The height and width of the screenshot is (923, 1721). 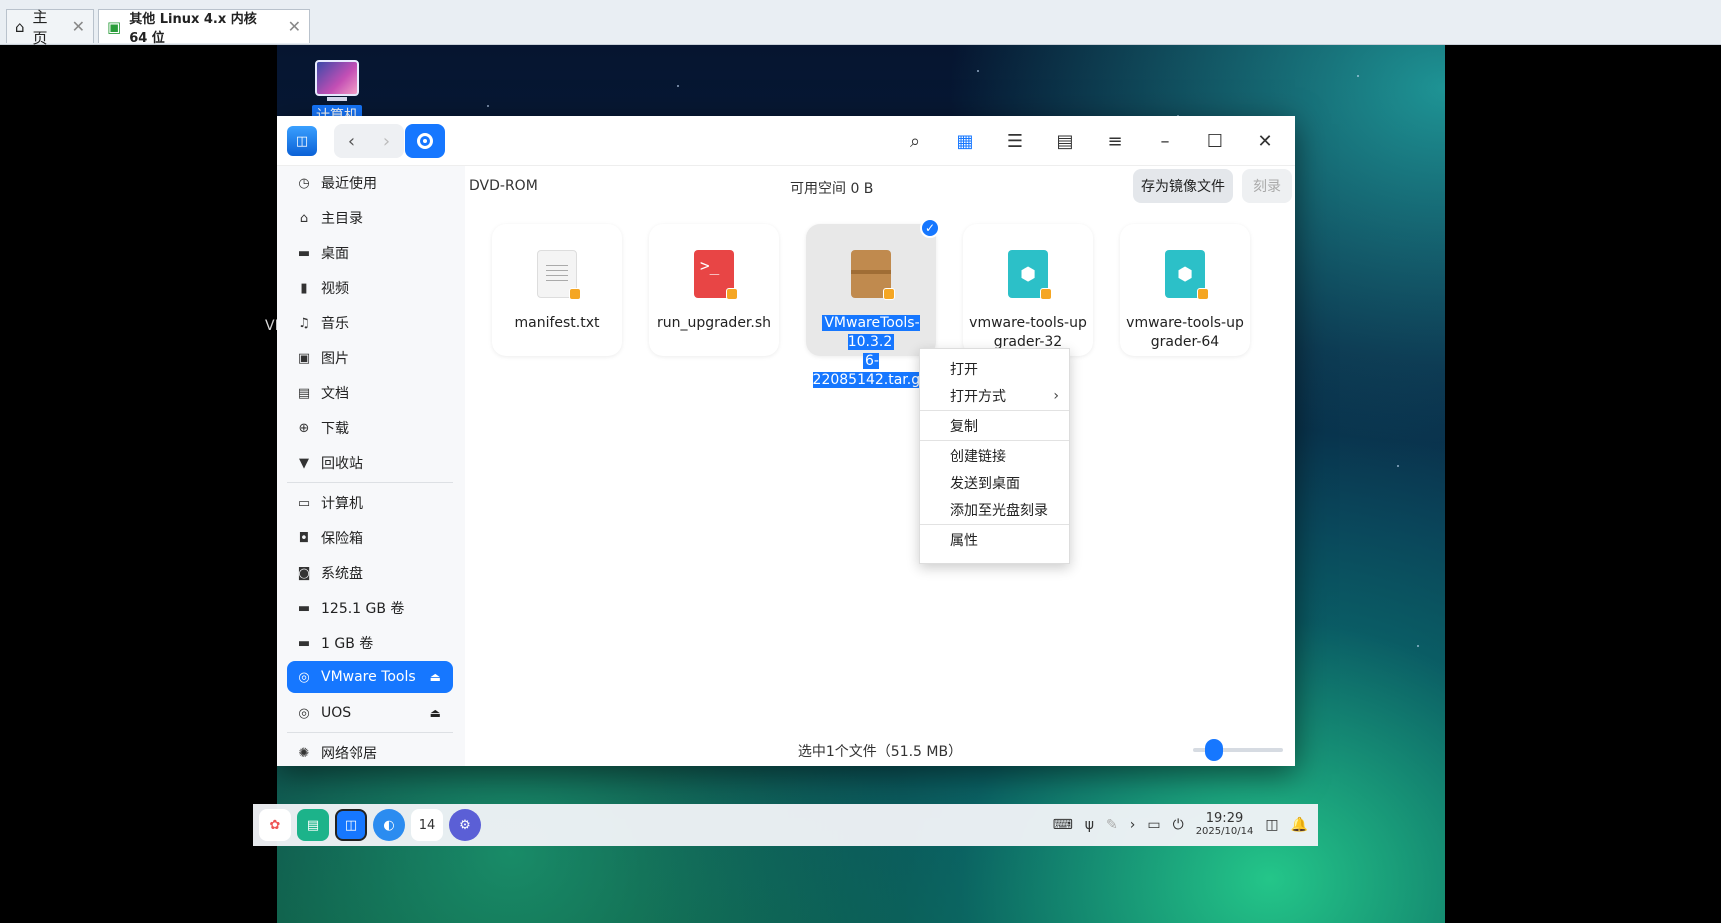 I want to click on dvd-crumb-button, so click(x=425, y=141).